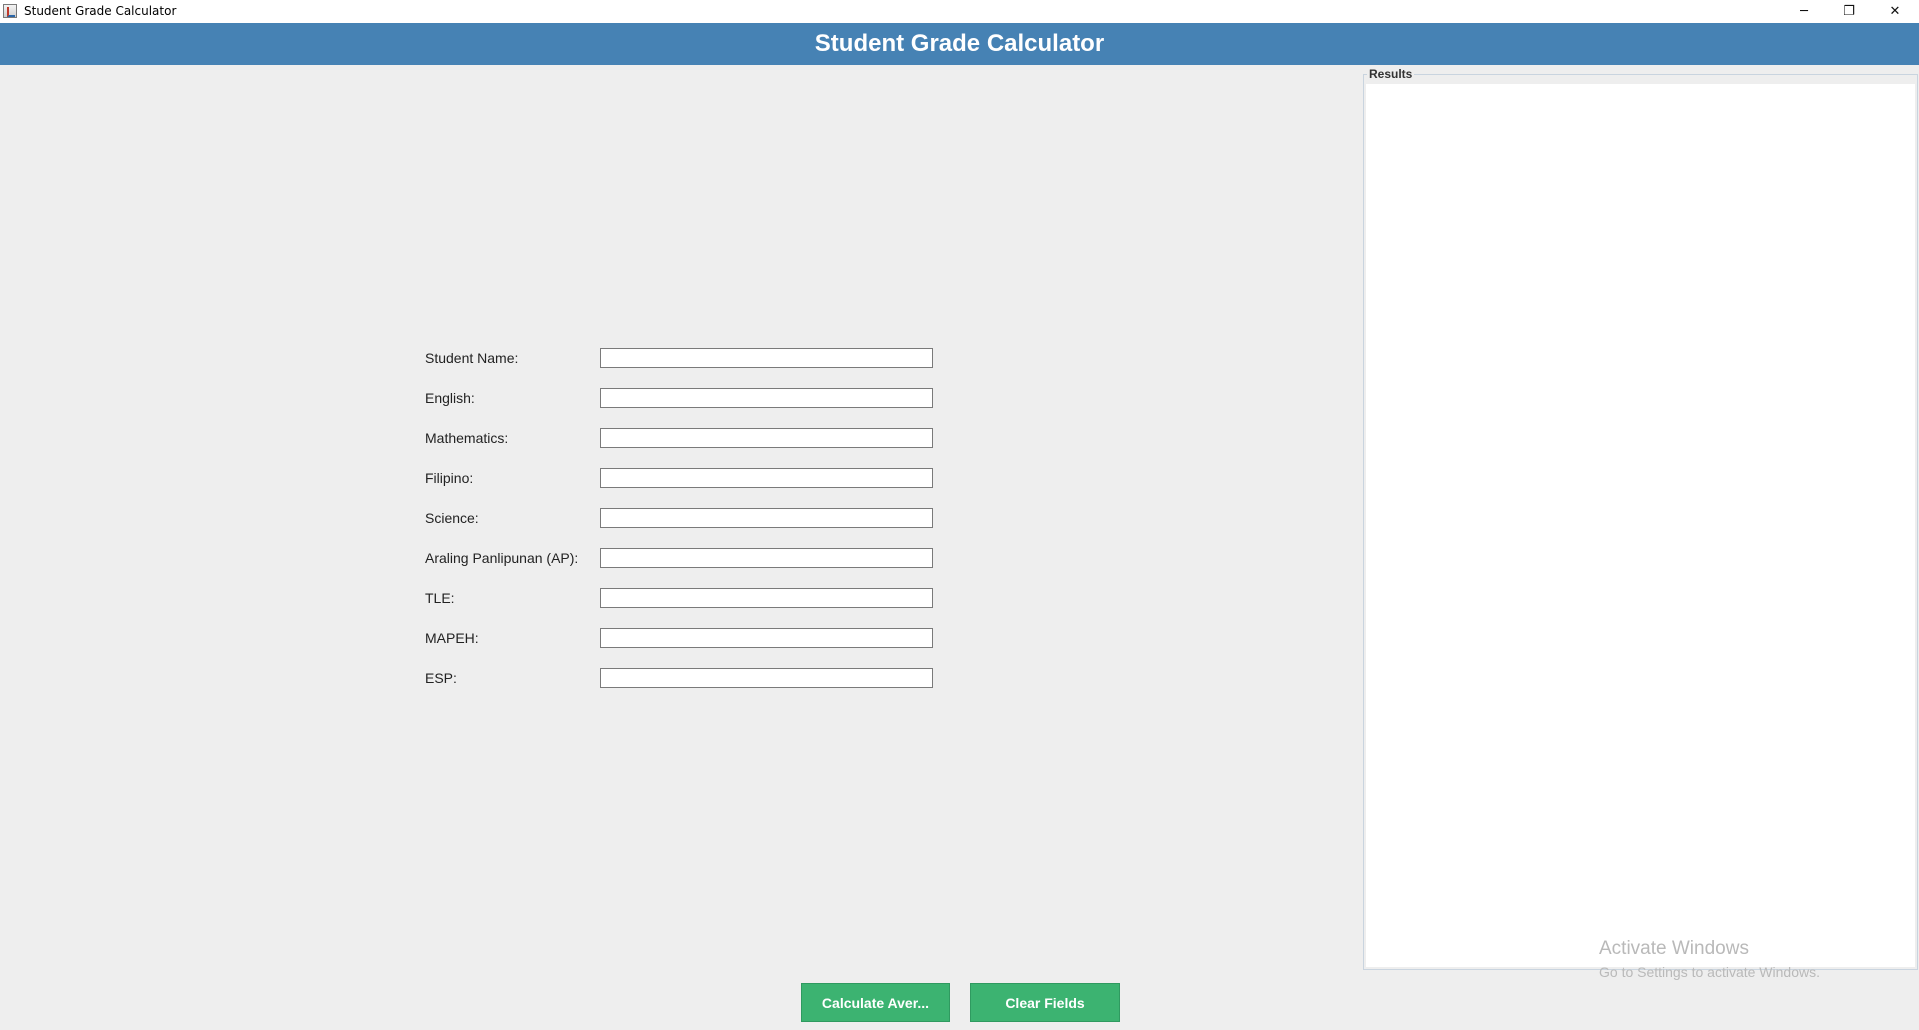  What do you see at coordinates (959, 12) in the screenshot?
I see `title-bar: Student Grade Calculator ─ ❐ ✕` at bounding box center [959, 12].